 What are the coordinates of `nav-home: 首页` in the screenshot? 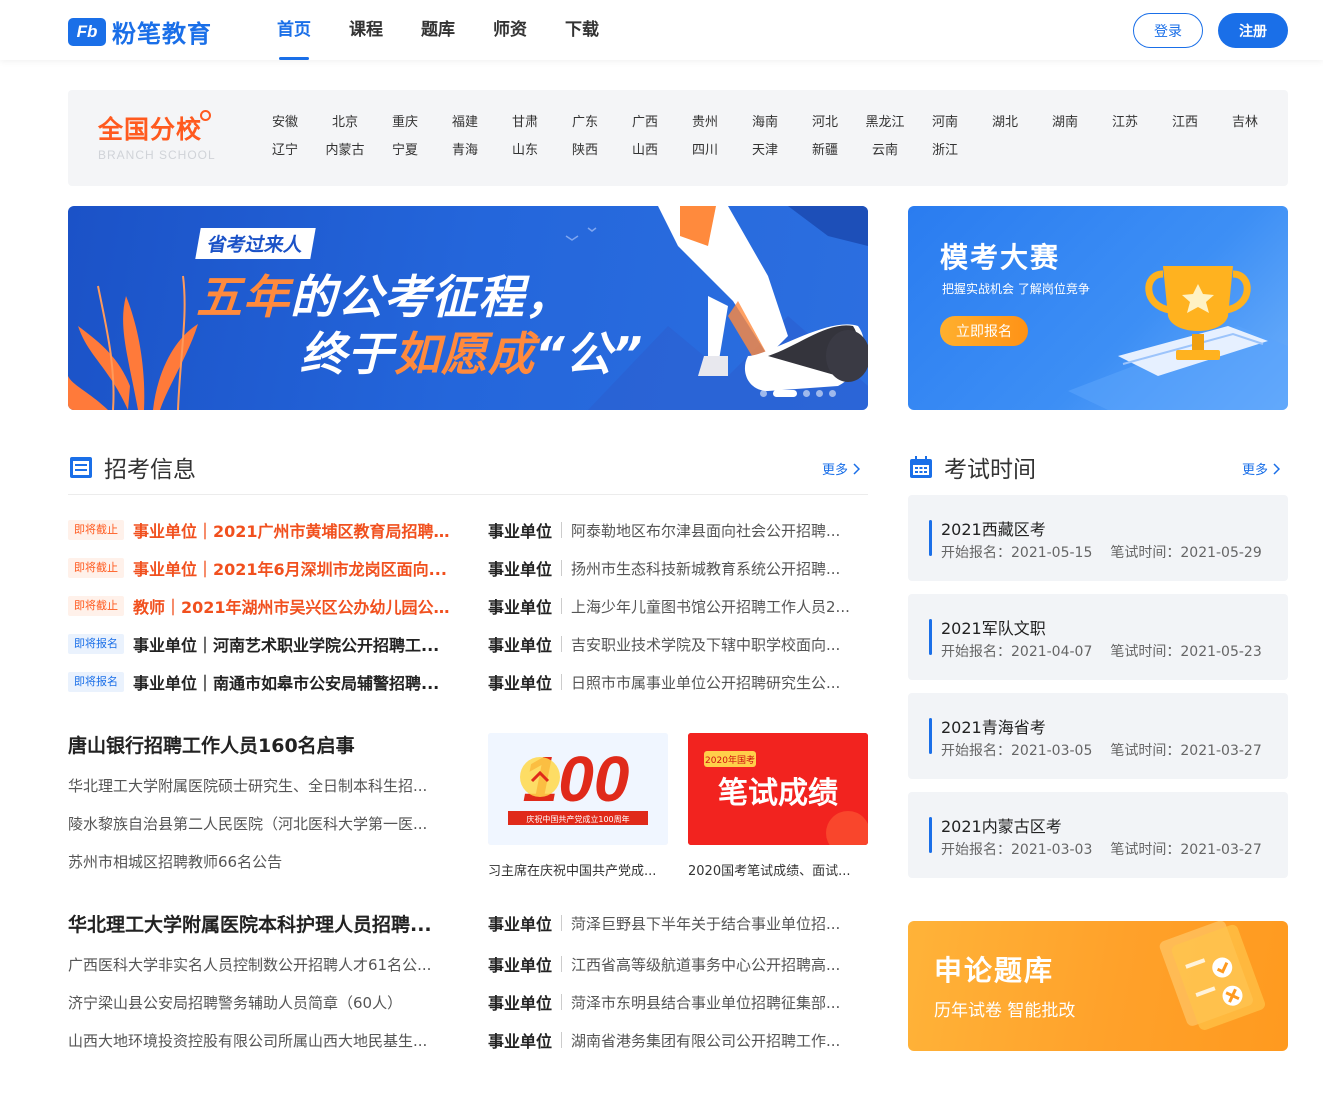 It's located at (294, 30).